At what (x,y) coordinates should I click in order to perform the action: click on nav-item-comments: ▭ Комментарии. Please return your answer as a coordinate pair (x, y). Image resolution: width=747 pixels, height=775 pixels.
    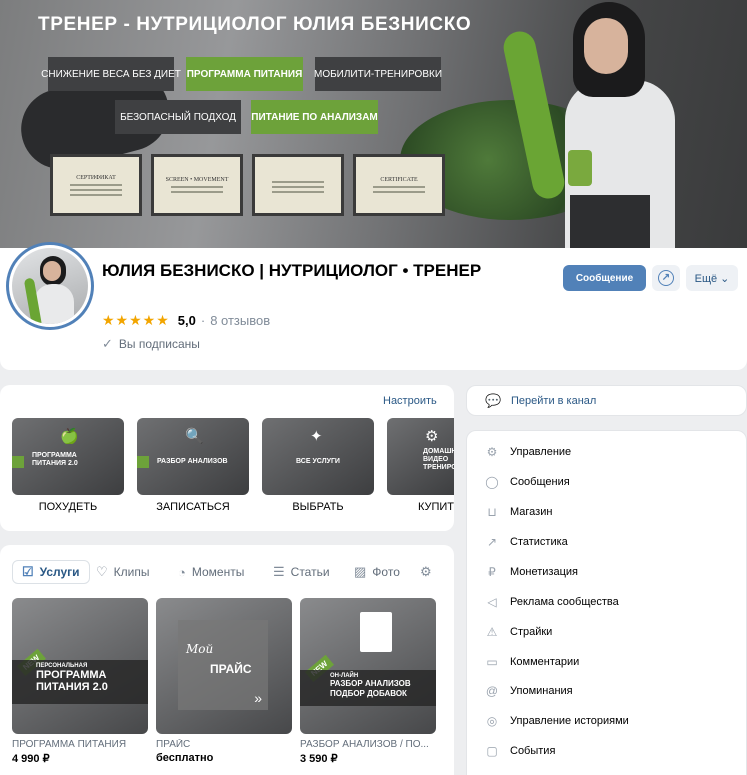
    Looking at the image, I should click on (607, 662).